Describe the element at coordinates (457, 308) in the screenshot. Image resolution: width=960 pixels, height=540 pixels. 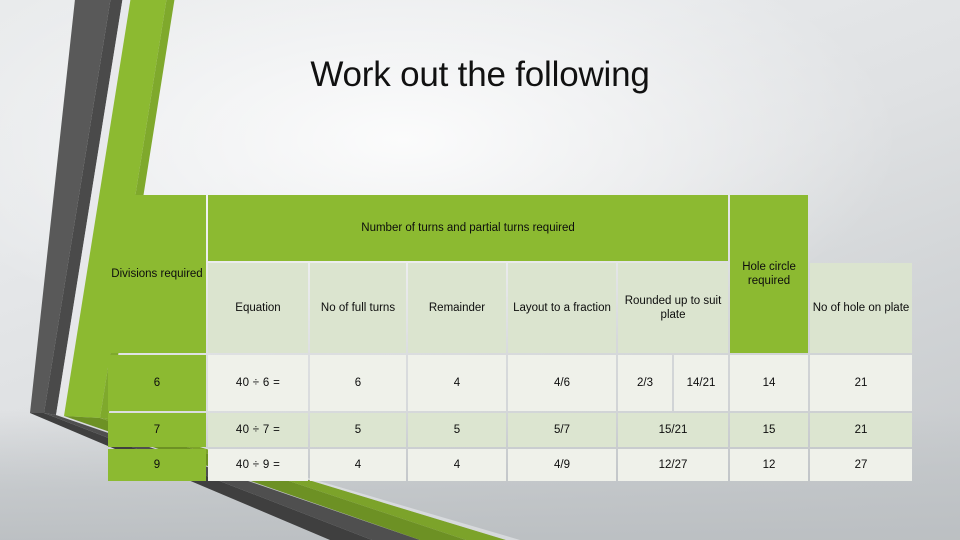
I see `column-header-remainder: Remainder` at that location.